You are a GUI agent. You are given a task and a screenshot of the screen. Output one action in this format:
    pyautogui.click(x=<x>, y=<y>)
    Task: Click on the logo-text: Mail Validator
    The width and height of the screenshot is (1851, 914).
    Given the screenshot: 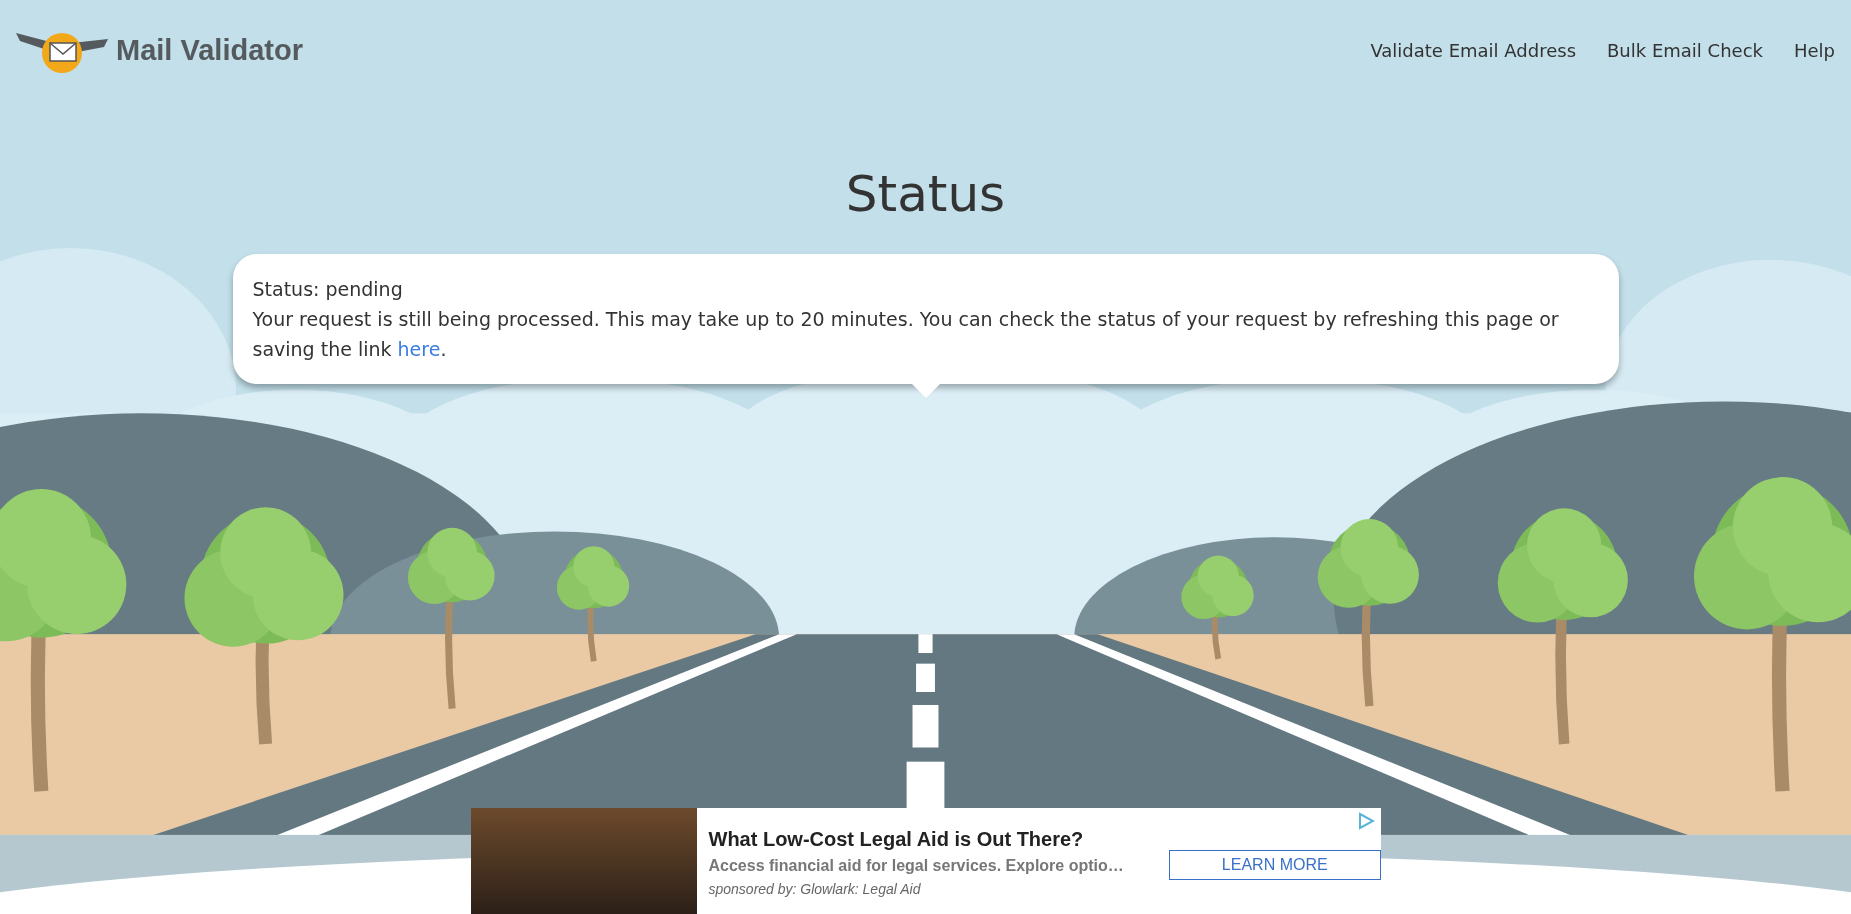 What is the action you would take?
    pyautogui.click(x=209, y=50)
    